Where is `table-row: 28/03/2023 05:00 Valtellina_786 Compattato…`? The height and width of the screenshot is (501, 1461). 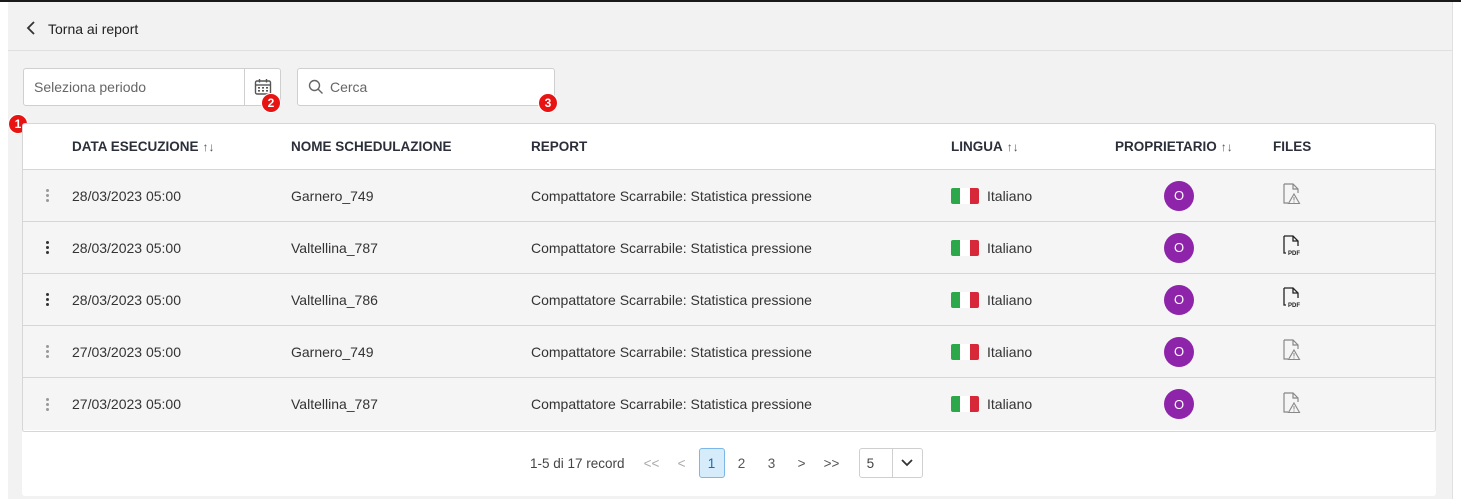
table-row: 28/03/2023 05:00 Valtellina_786 Compattato… is located at coordinates (729, 300).